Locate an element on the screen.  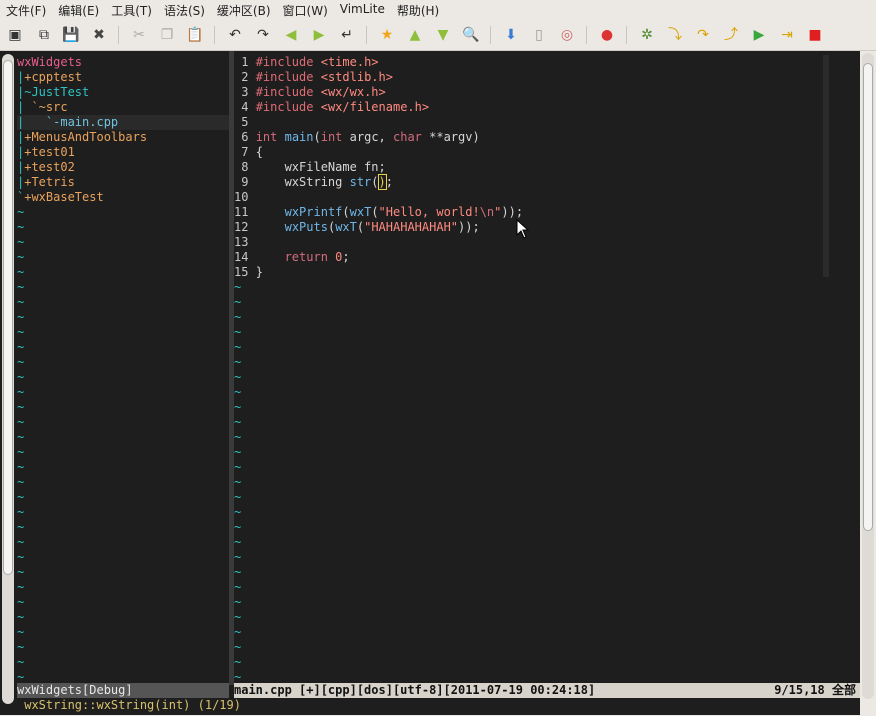
code-token: <wx/wx.h> is located at coordinates (353, 92).